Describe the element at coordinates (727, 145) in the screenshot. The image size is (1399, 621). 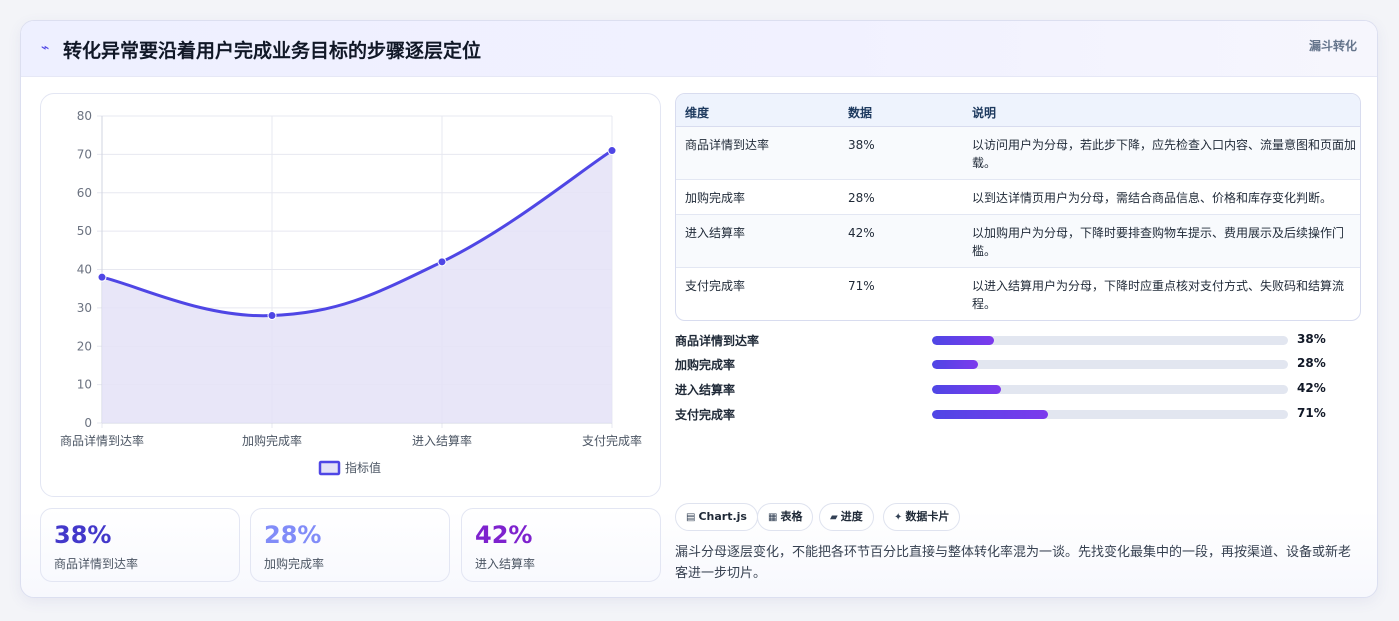
I see `cell-dimension: 商品详情到达率` at that location.